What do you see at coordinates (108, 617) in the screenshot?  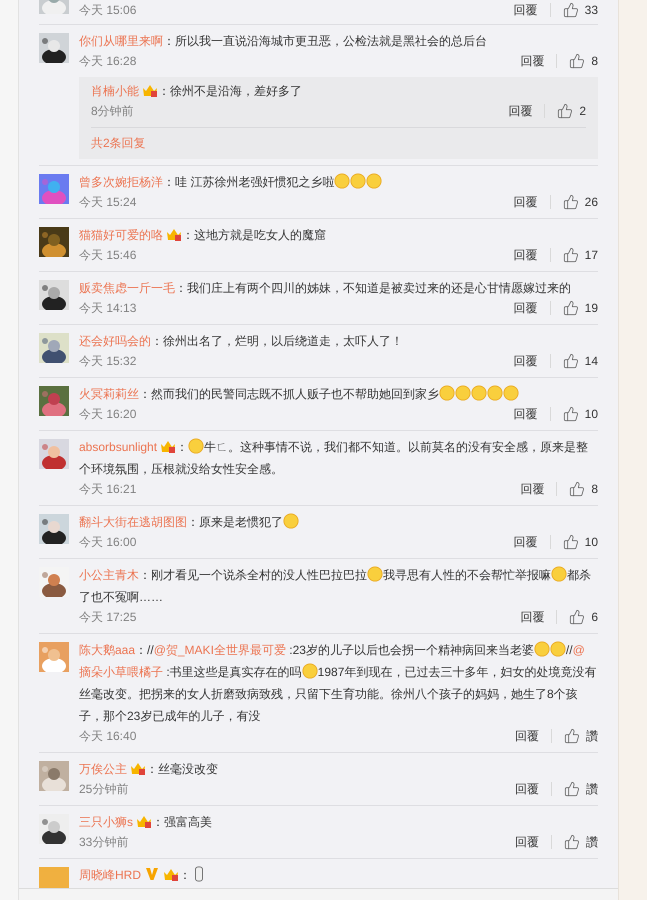 I see `comment-time: 今天 17:25` at bounding box center [108, 617].